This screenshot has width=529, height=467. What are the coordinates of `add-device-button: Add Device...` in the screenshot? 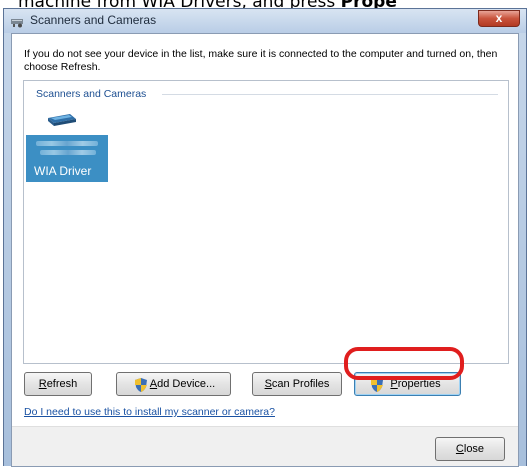 It's located at (173, 384).